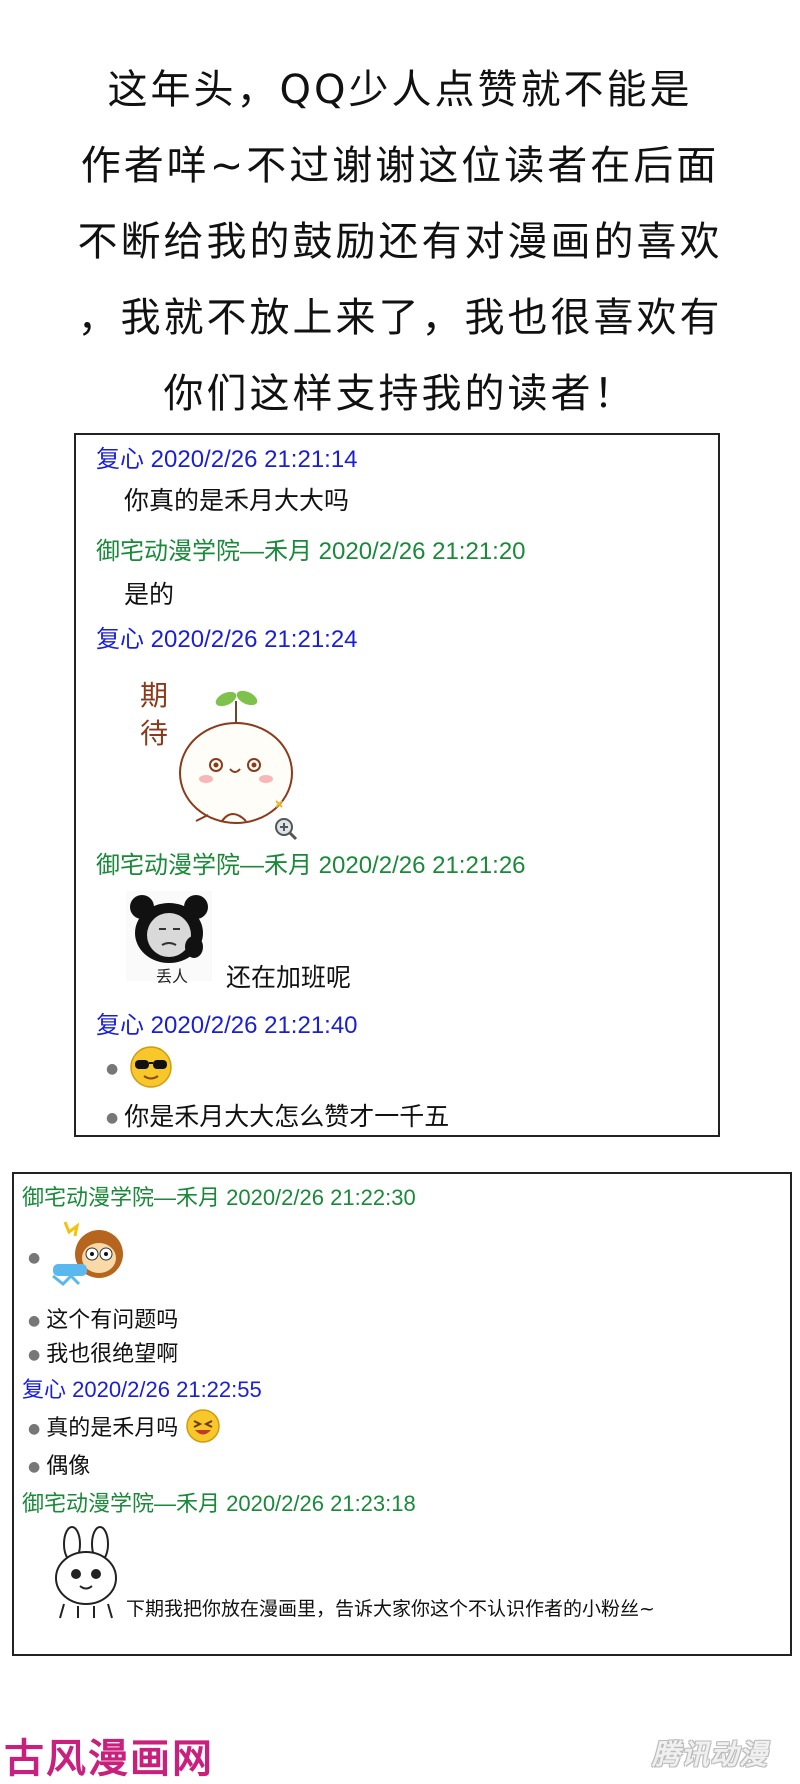  What do you see at coordinates (219, 1503) in the screenshot?
I see `message-header: 御宅动漫学院—禾月 2020/2/26 21:23:18` at bounding box center [219, 1503].